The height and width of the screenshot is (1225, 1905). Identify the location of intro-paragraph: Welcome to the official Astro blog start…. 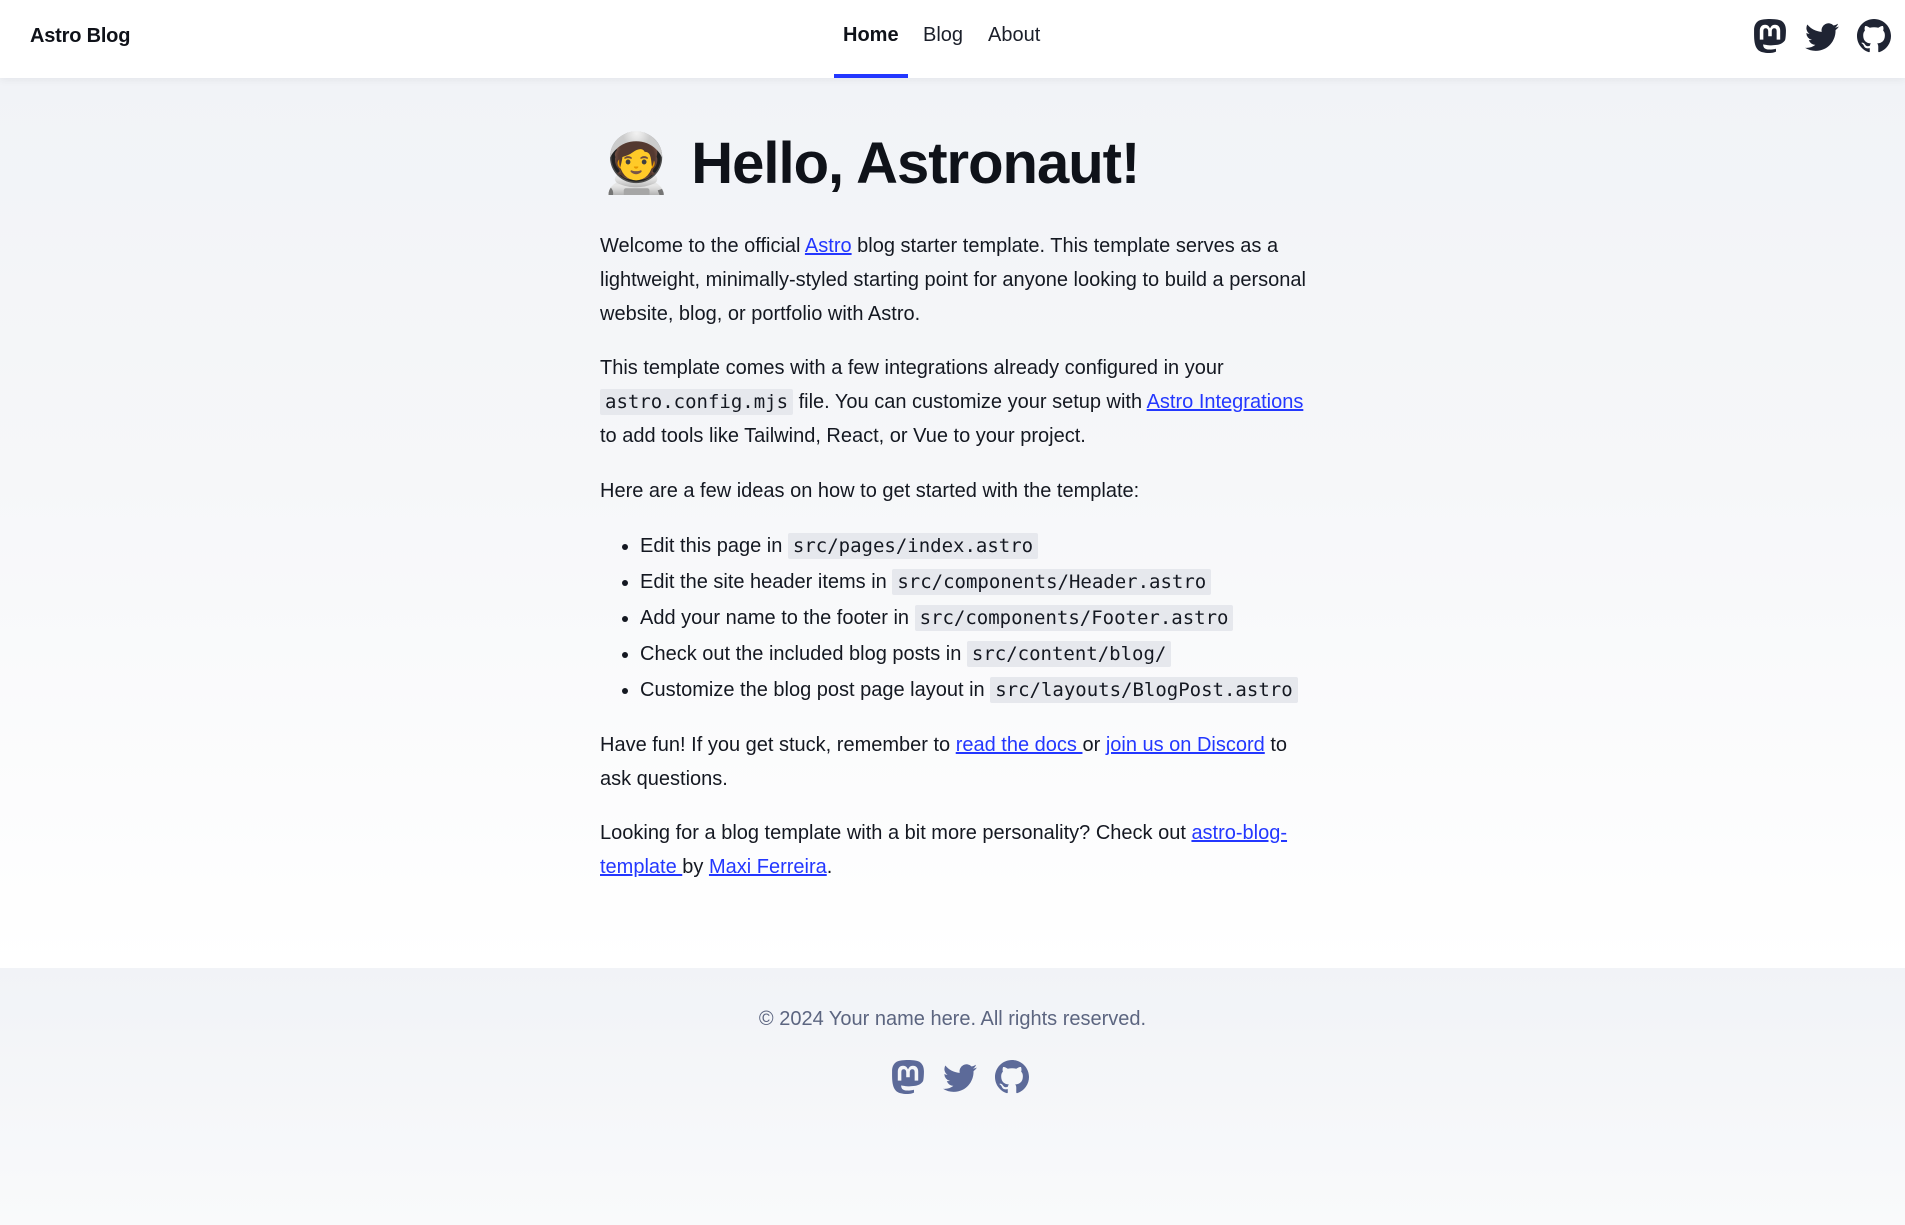
(960, 280).